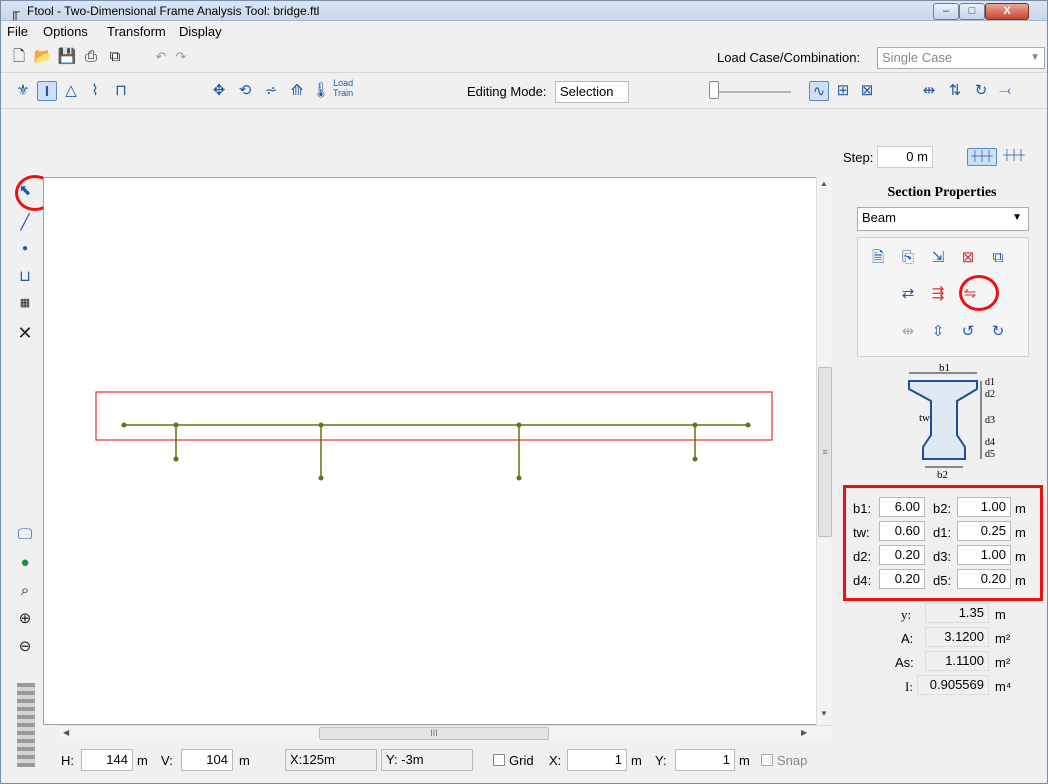  I want to click on display-icon: 🖵, so click(25, 535).